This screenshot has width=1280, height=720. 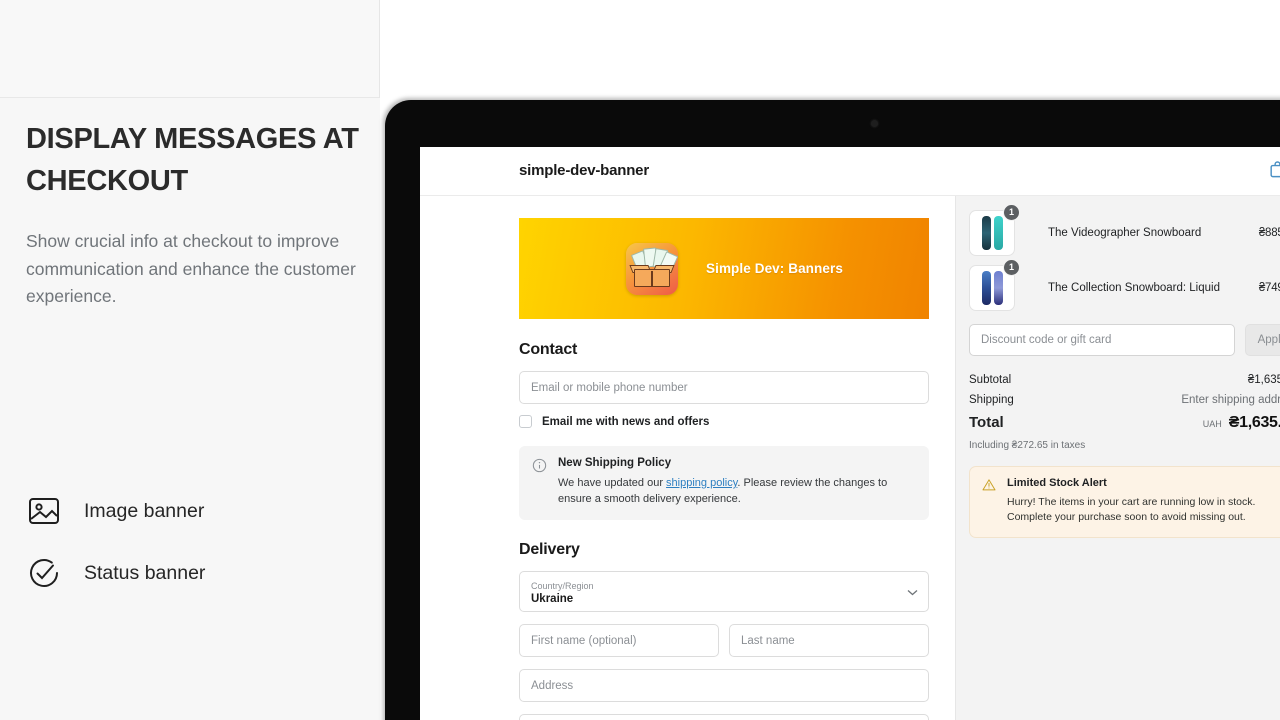 What do you see at coordinates (552, 599) in the screenshot?
I see `country-region-value: Ukraine` at bounding box center [552, 599].